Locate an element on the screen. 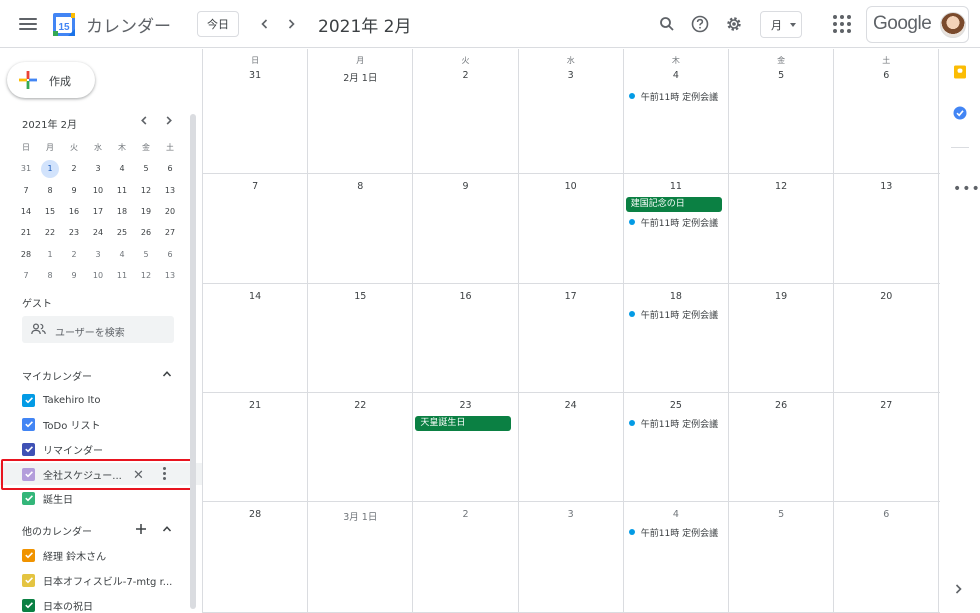 The image size is (980, 613). day-cell: 15 is located at coordinates (361, 338).